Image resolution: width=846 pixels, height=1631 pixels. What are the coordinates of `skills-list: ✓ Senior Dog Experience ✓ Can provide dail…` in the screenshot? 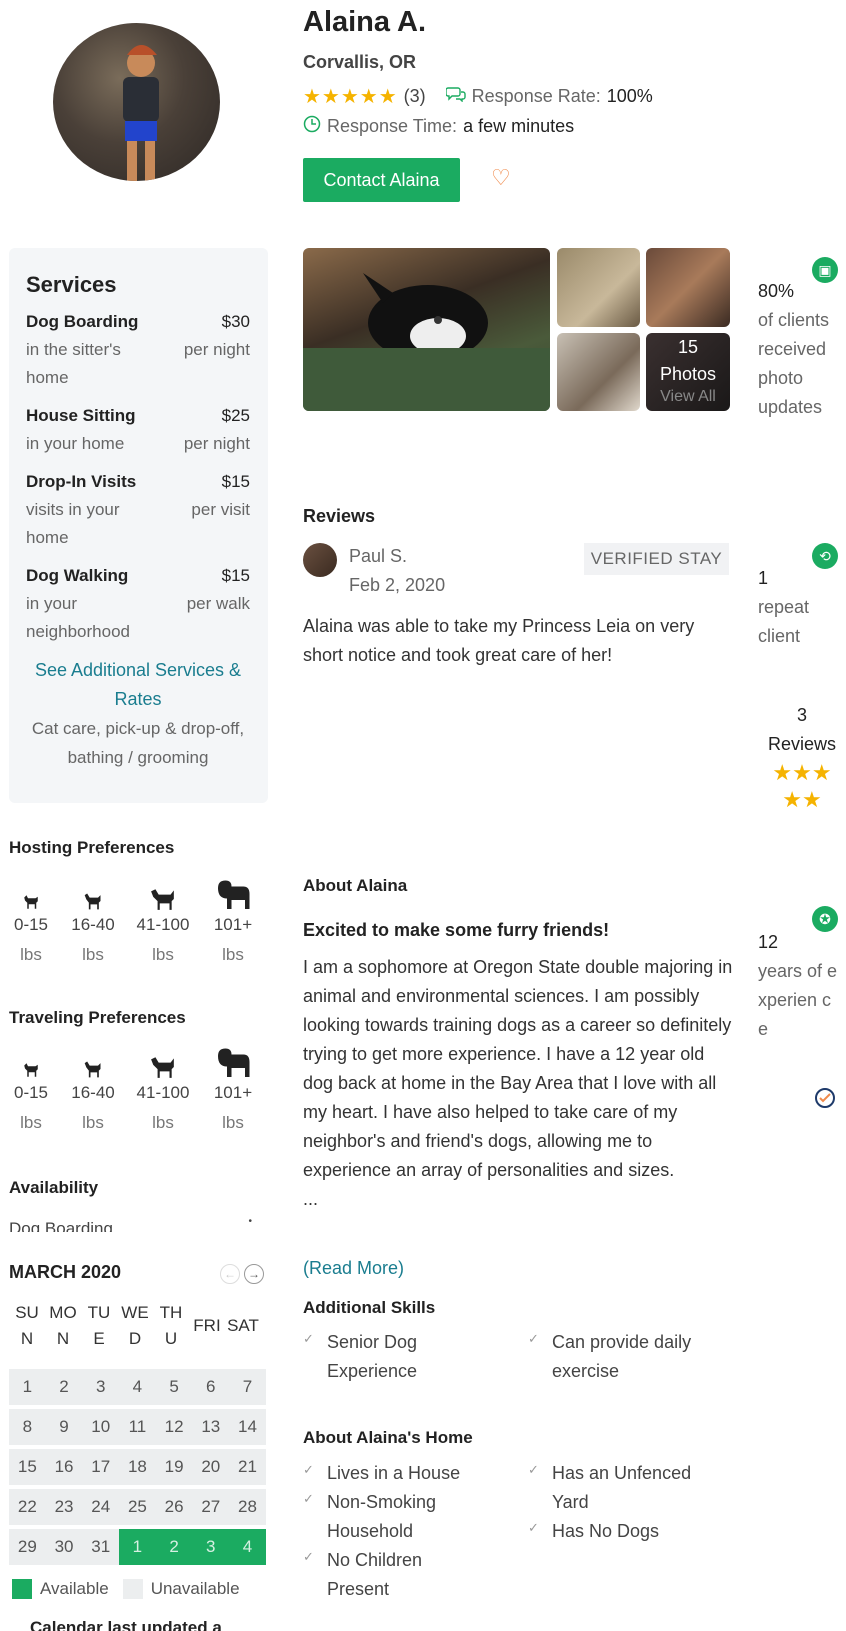 It's located at (528, 1357).